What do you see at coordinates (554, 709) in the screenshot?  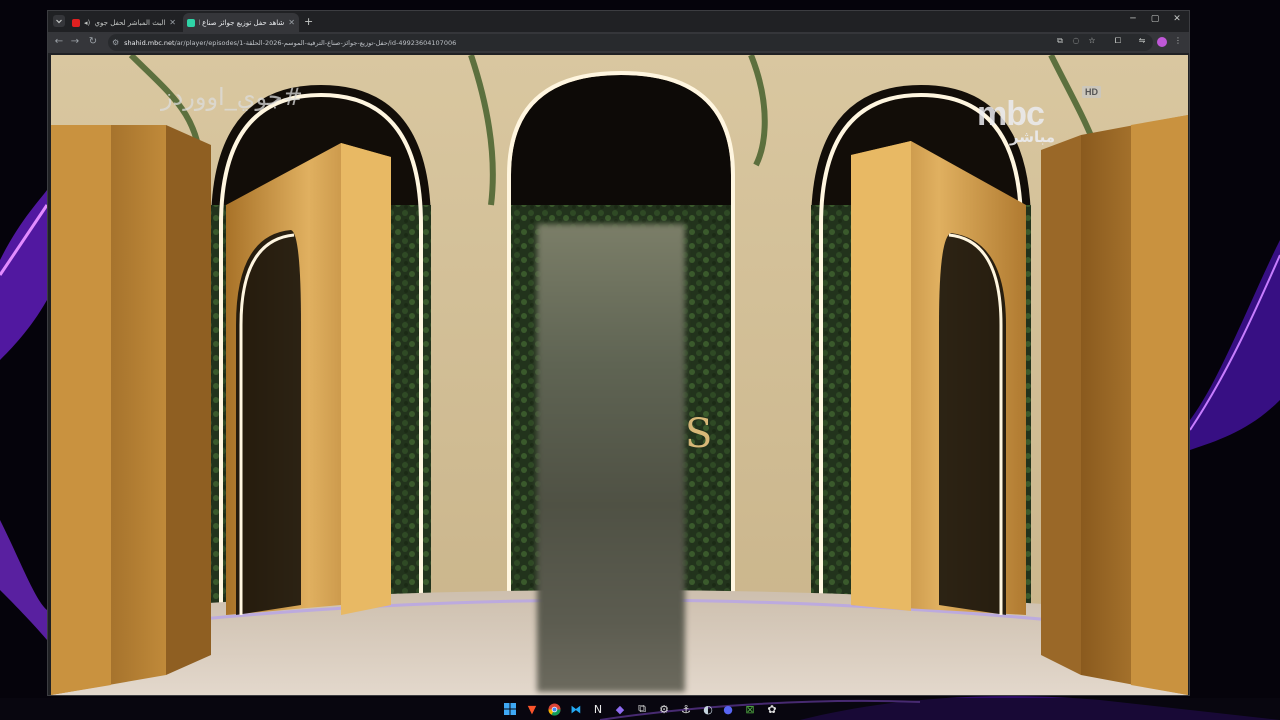 I see `chrome-icon` at bounding box center [554, 709].